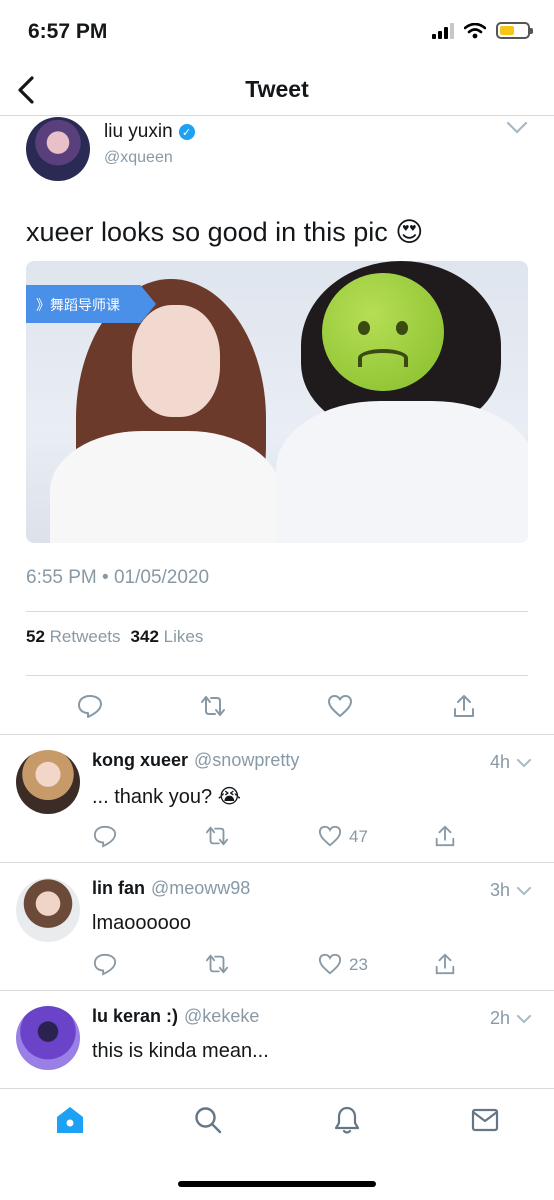 This screenshot has height=1200, width=554. What do you see at coordinates (277, 928) in the screenshot?
I see `reply-item: lin fan @meoww98 3h lmaoooooo 23` at bounding box center [277, 928].